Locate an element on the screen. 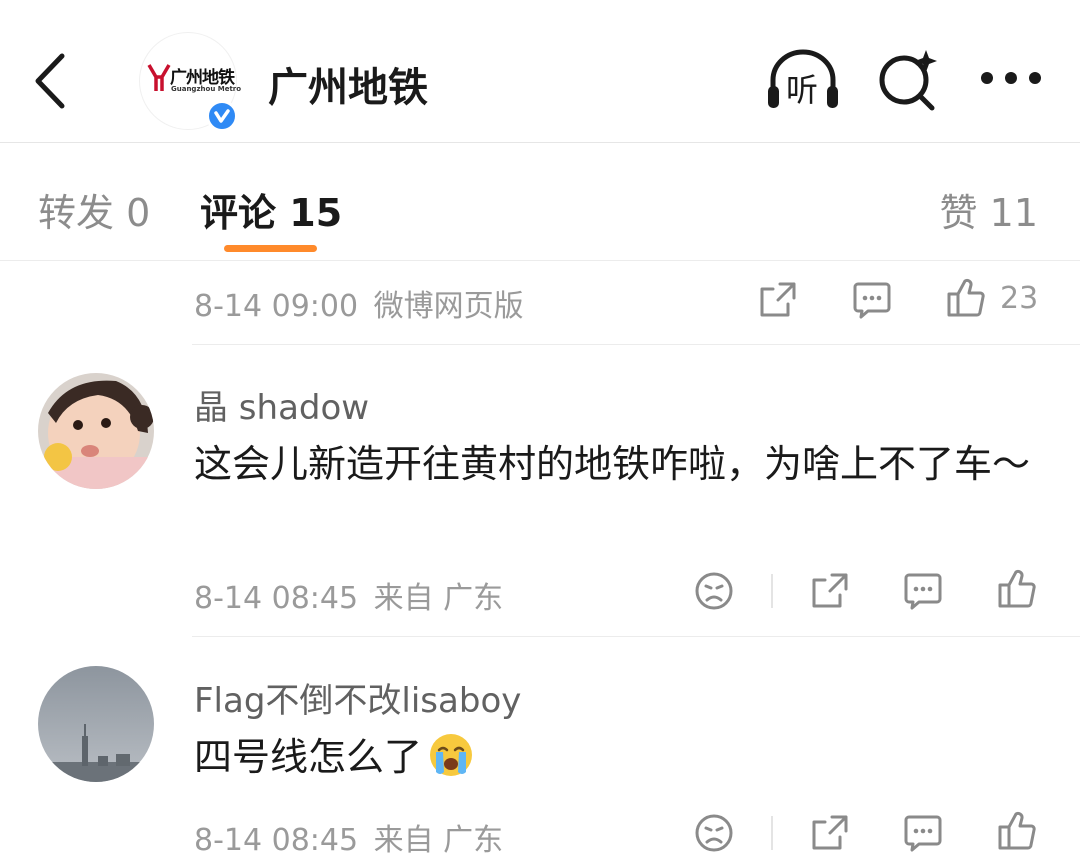 This screenshot has height=863, width=1080. active-tab-indicator is located at coordinates (270, 248).